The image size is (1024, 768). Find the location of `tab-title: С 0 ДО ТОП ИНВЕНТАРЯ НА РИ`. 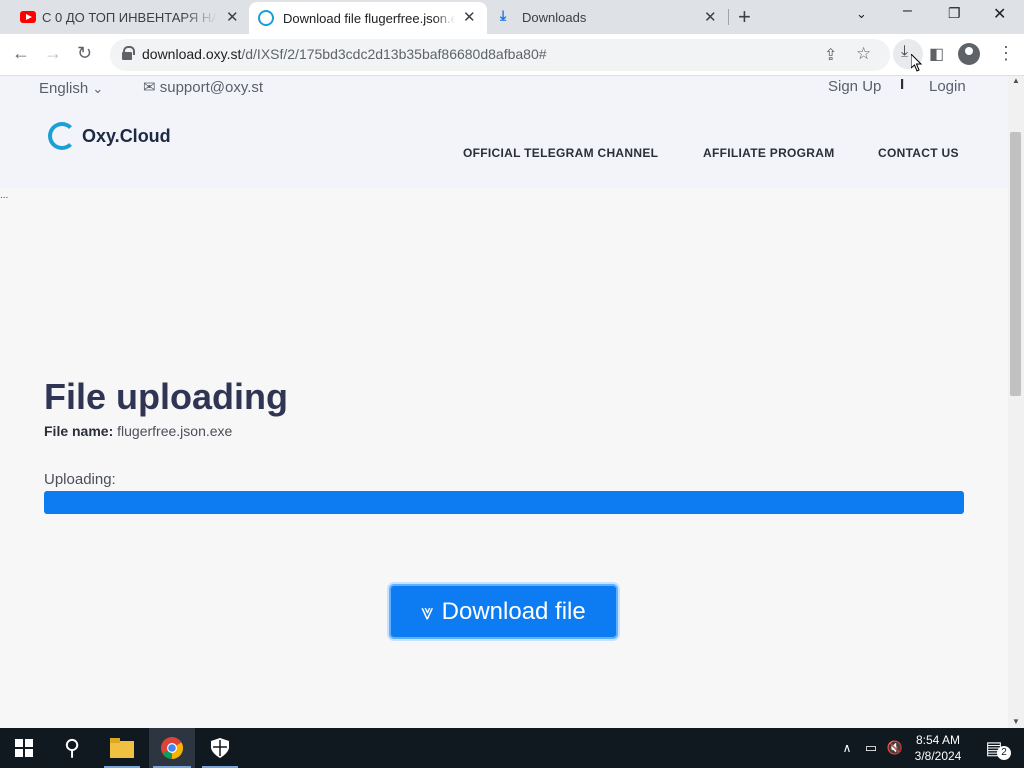

tab-title: С 0 ДО ТОП ИНВЕНТАРЯ НА РИ is located at coordinates (129, 17).